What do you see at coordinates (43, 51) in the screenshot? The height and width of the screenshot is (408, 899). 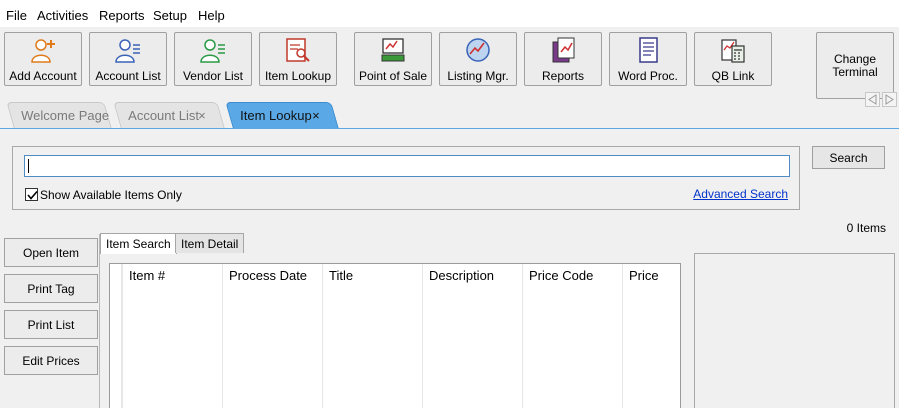 I see `add-account-icon` at bounding box center [43, 51].